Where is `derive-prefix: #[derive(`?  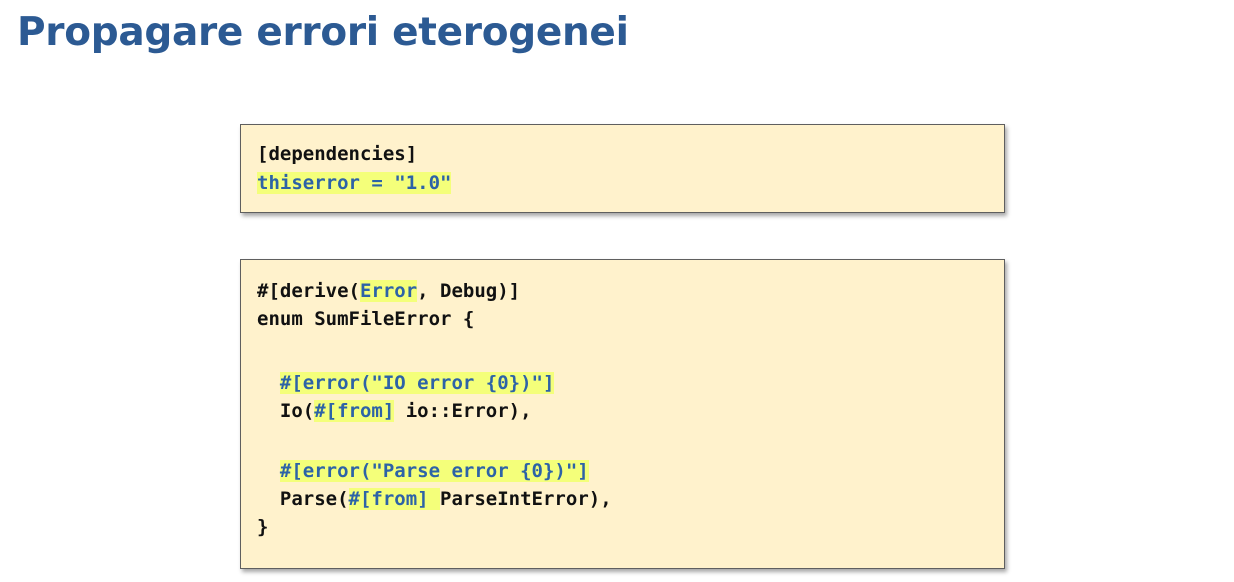
derive-prefix: #[derive( is located at coordinates (308, 291).